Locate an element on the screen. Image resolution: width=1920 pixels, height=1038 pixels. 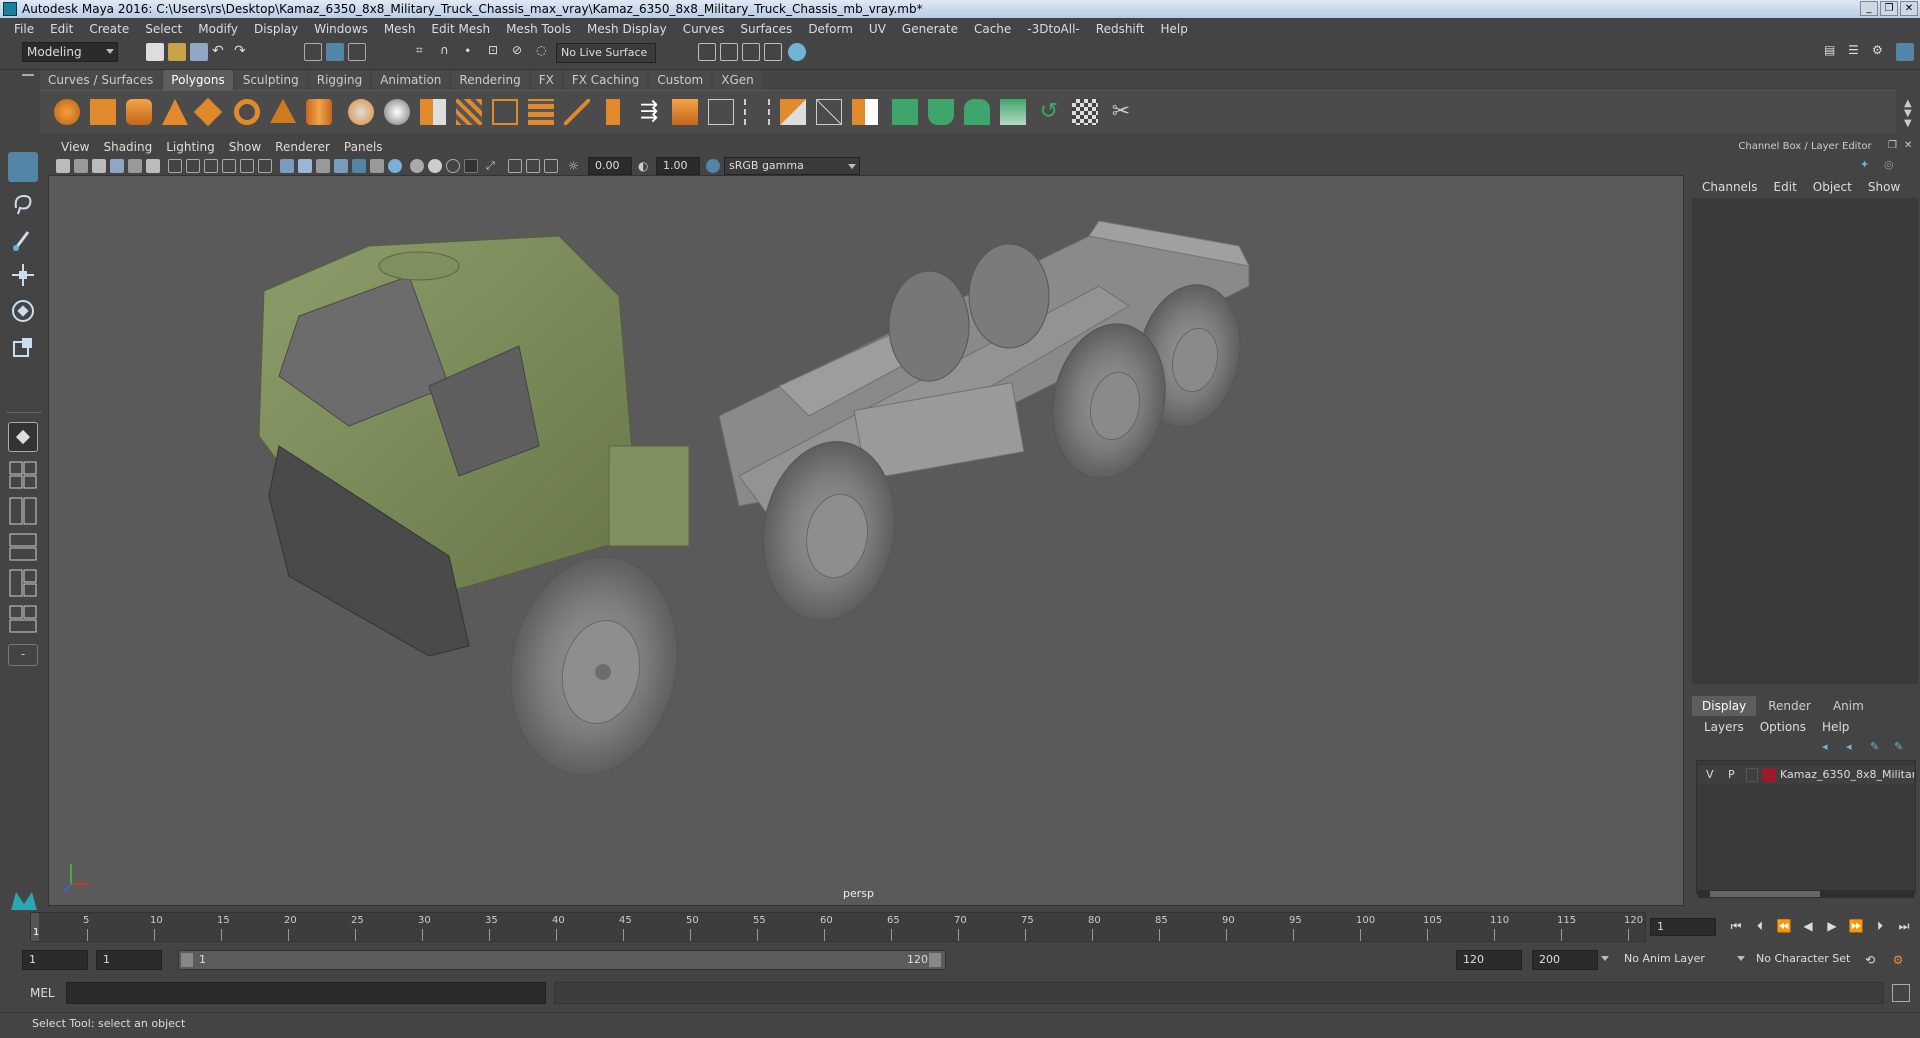
character-set-arrow is located at coordinates (1742, 960).